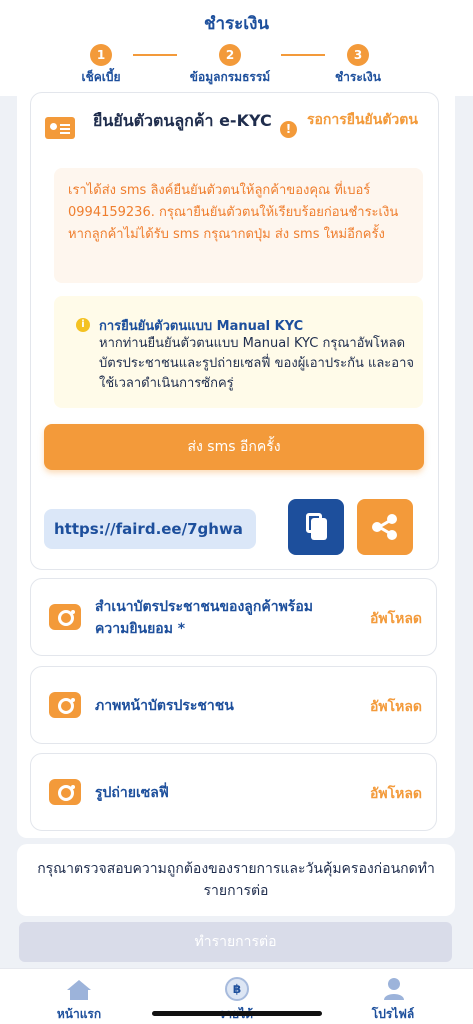 This screenshot has height=1024, width=473. I want to click on proceed-button: ทำรายการต่อ, so click(235, 942).